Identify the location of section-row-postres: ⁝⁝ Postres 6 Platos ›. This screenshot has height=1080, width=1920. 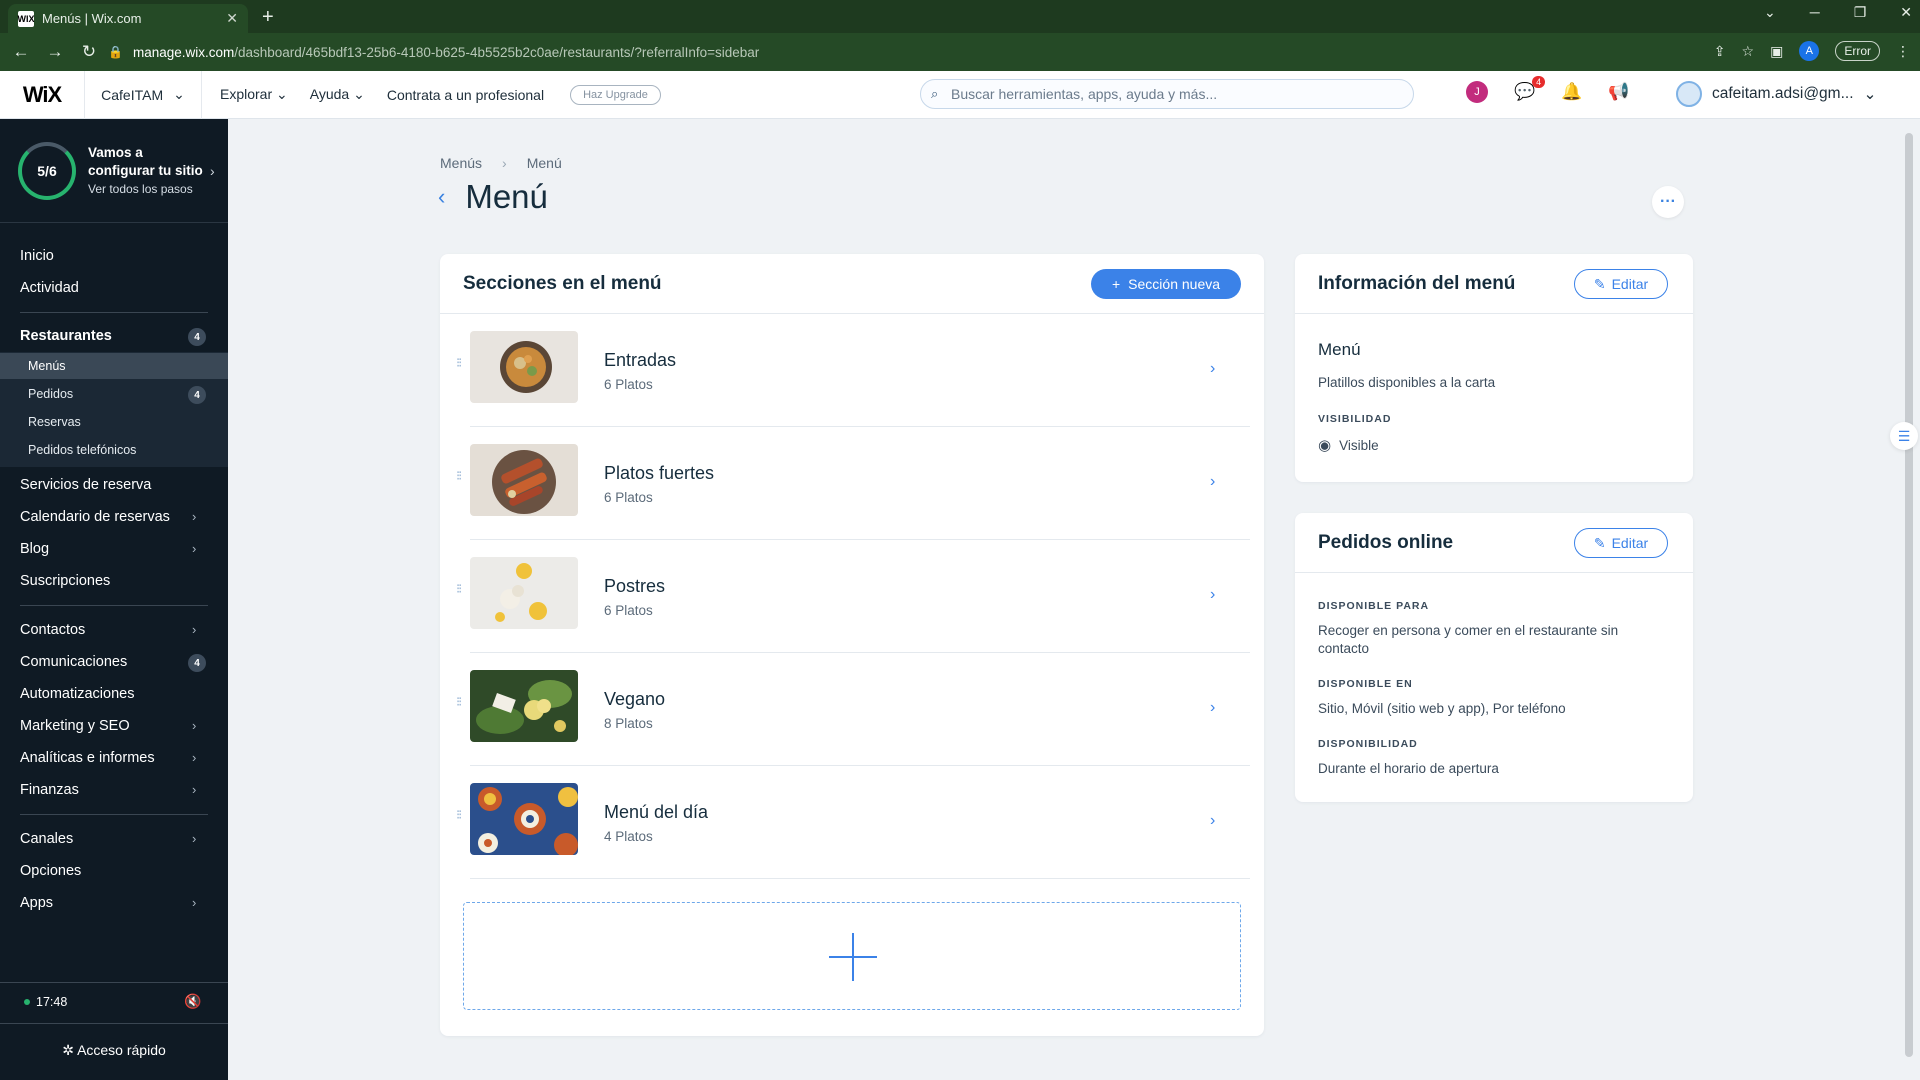
(853, 596).